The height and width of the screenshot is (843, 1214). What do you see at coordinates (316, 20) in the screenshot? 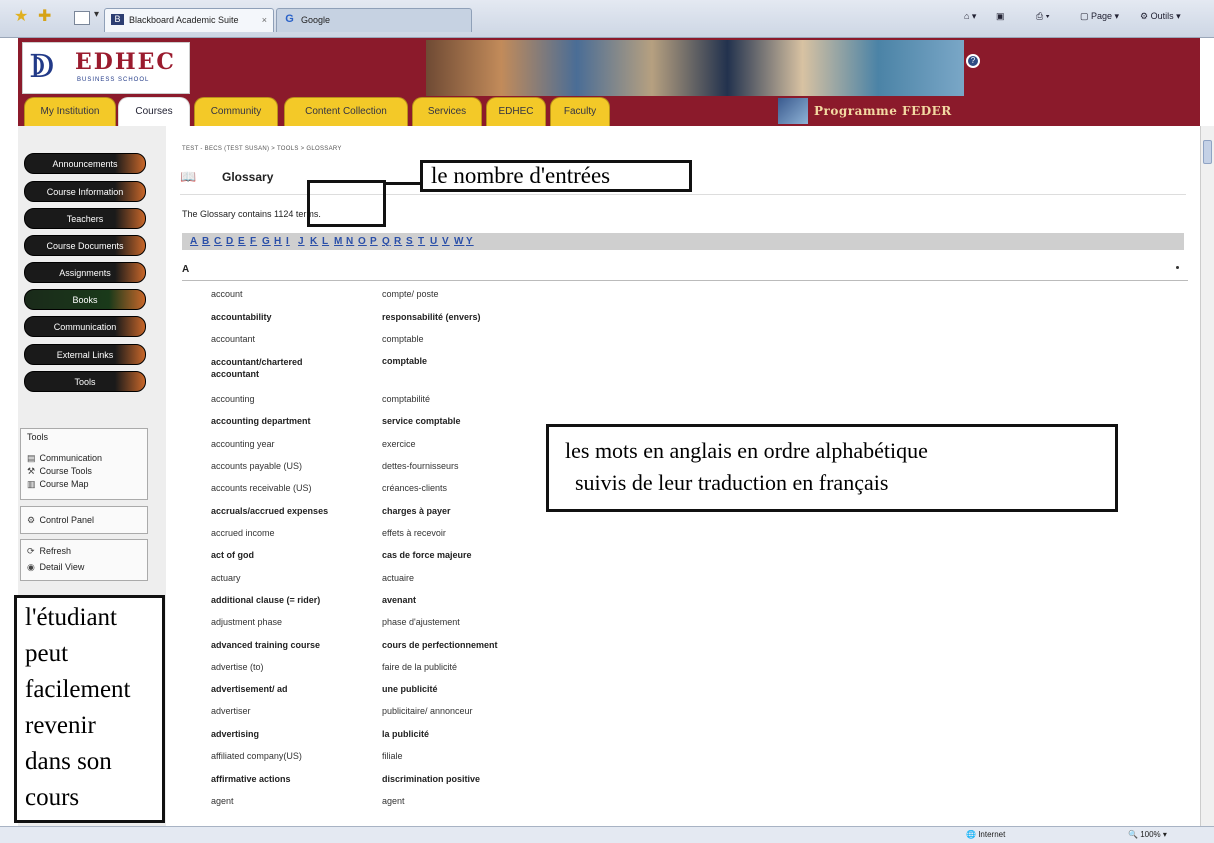
I see `browser-tab-label: Google` at bounding box center [316, 20].